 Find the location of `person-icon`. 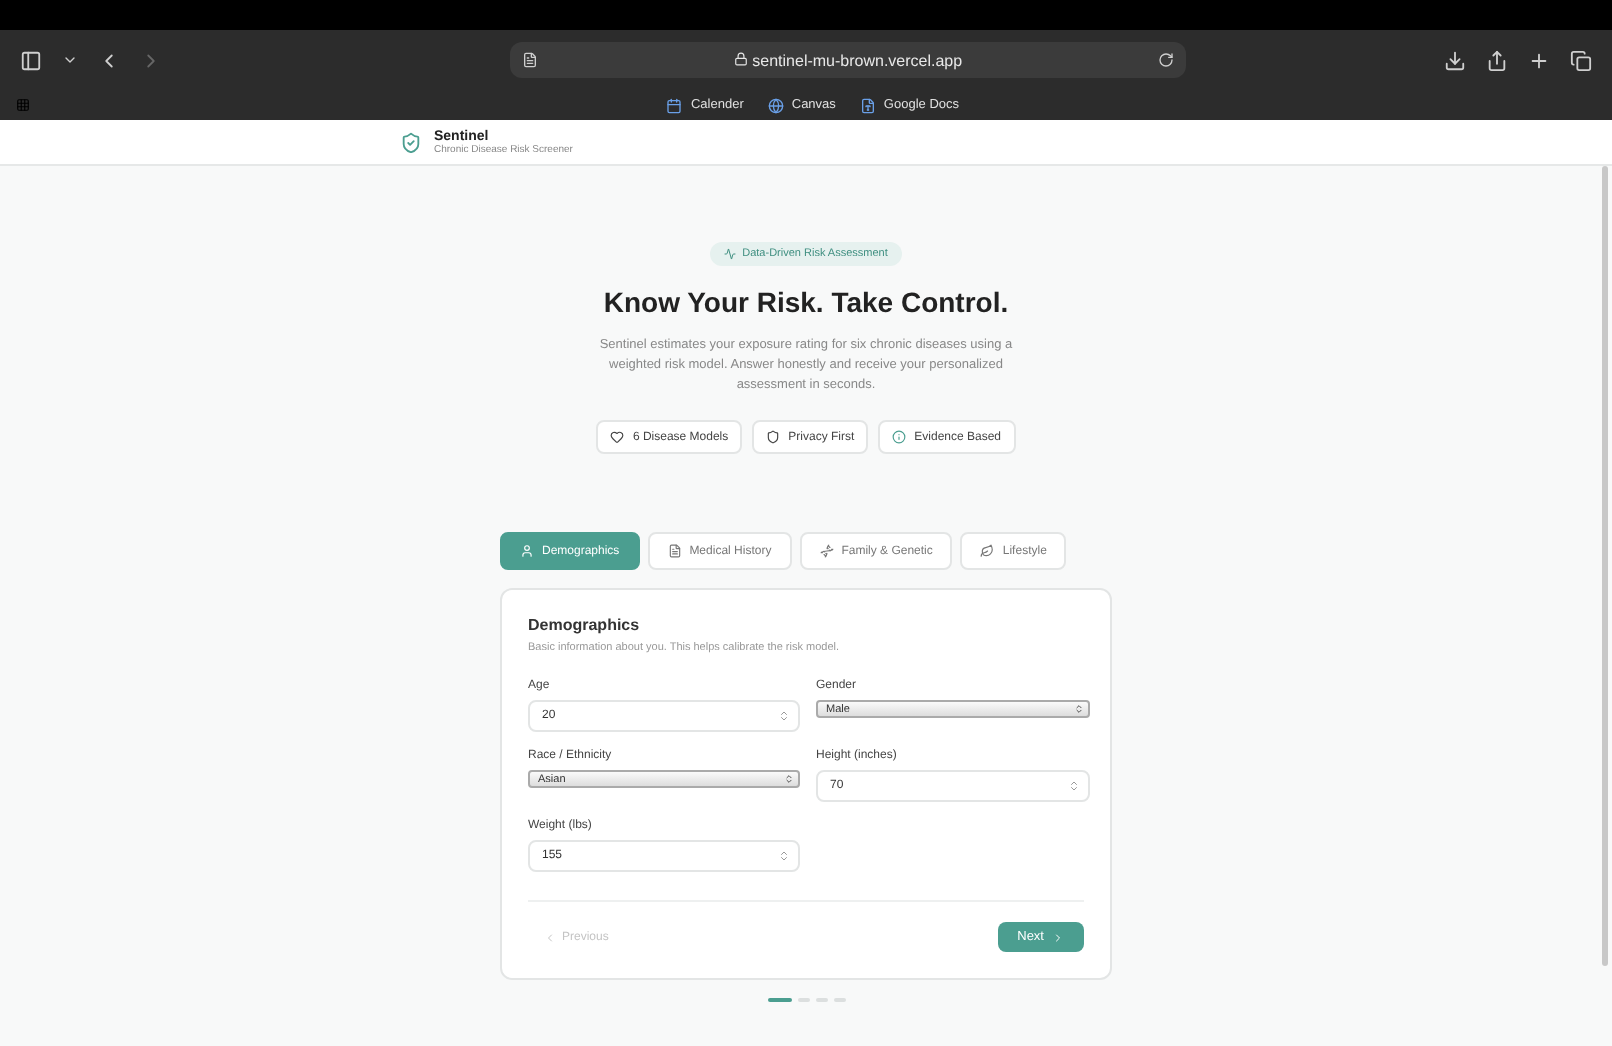

person-icon is located at coordinates (527, 551).